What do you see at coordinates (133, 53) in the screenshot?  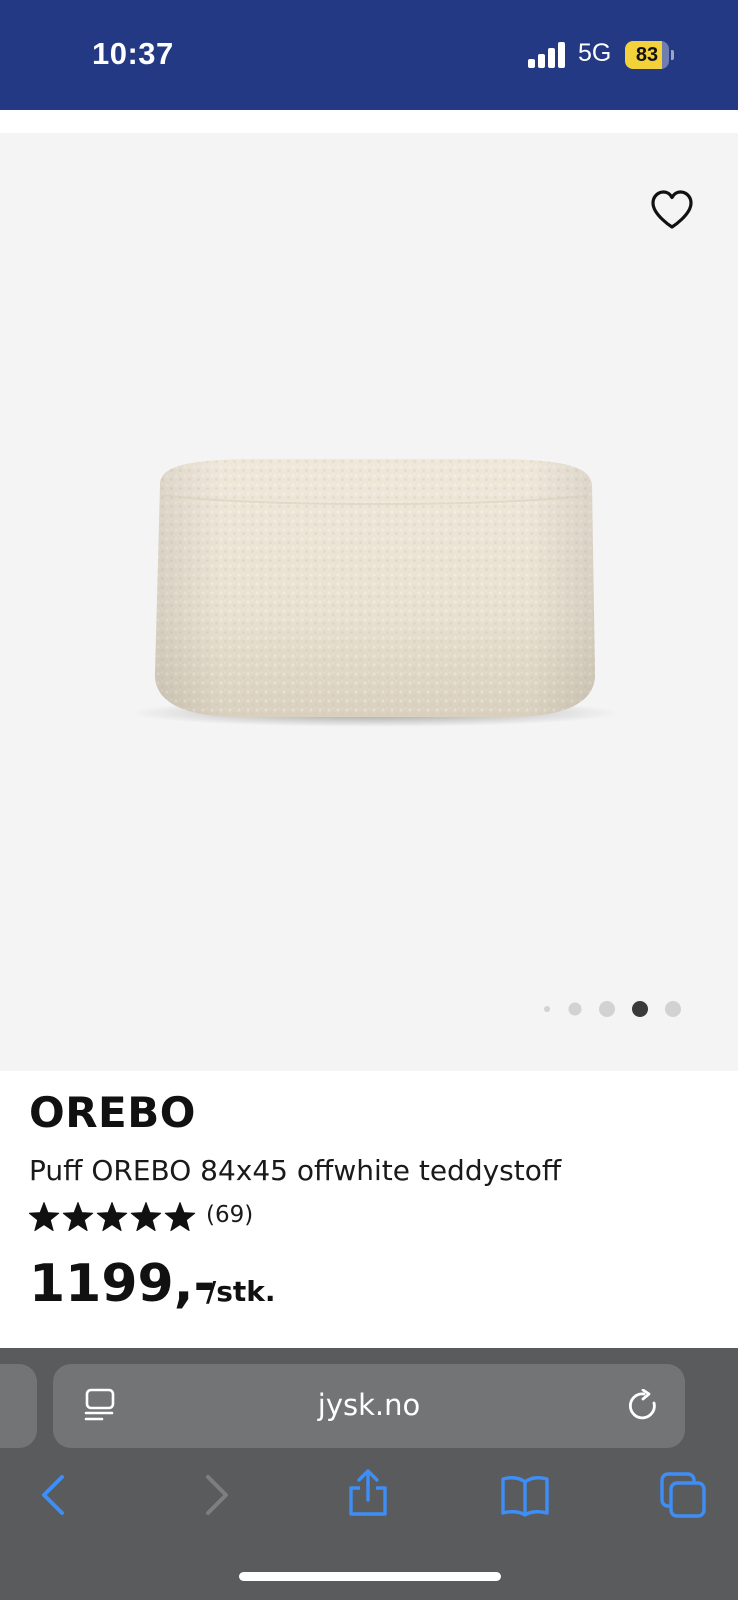 I see `status-time: 10:37` at bounding box center [133, 53].